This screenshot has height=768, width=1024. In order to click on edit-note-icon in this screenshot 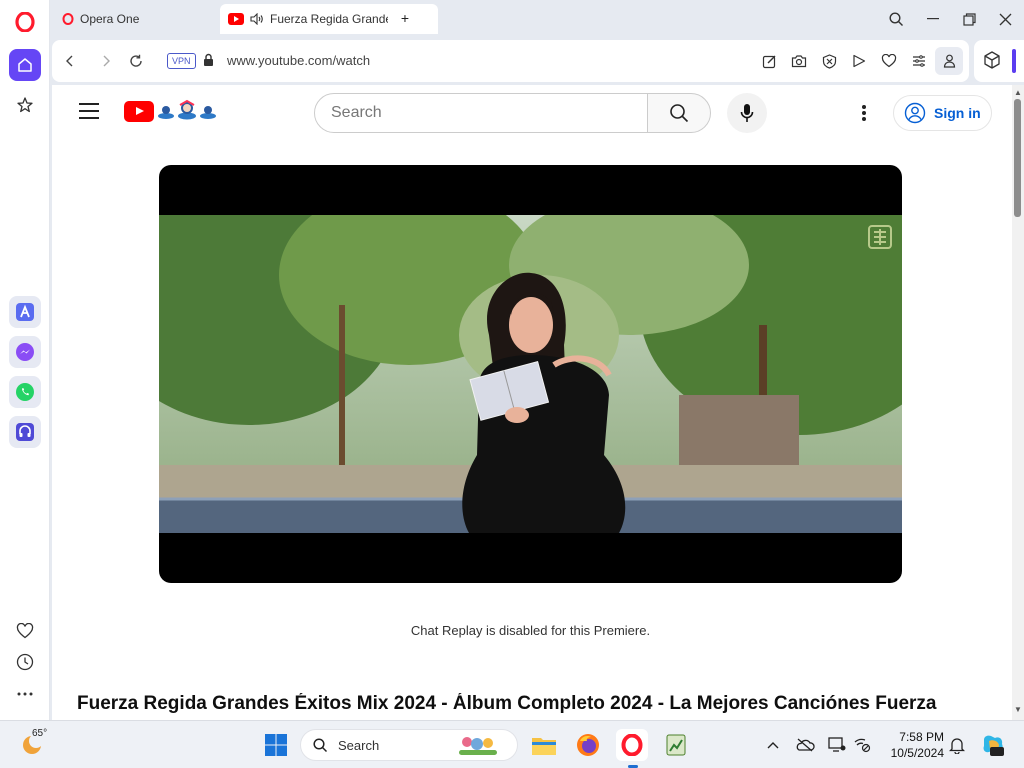, I will do `click(769, 61)`.